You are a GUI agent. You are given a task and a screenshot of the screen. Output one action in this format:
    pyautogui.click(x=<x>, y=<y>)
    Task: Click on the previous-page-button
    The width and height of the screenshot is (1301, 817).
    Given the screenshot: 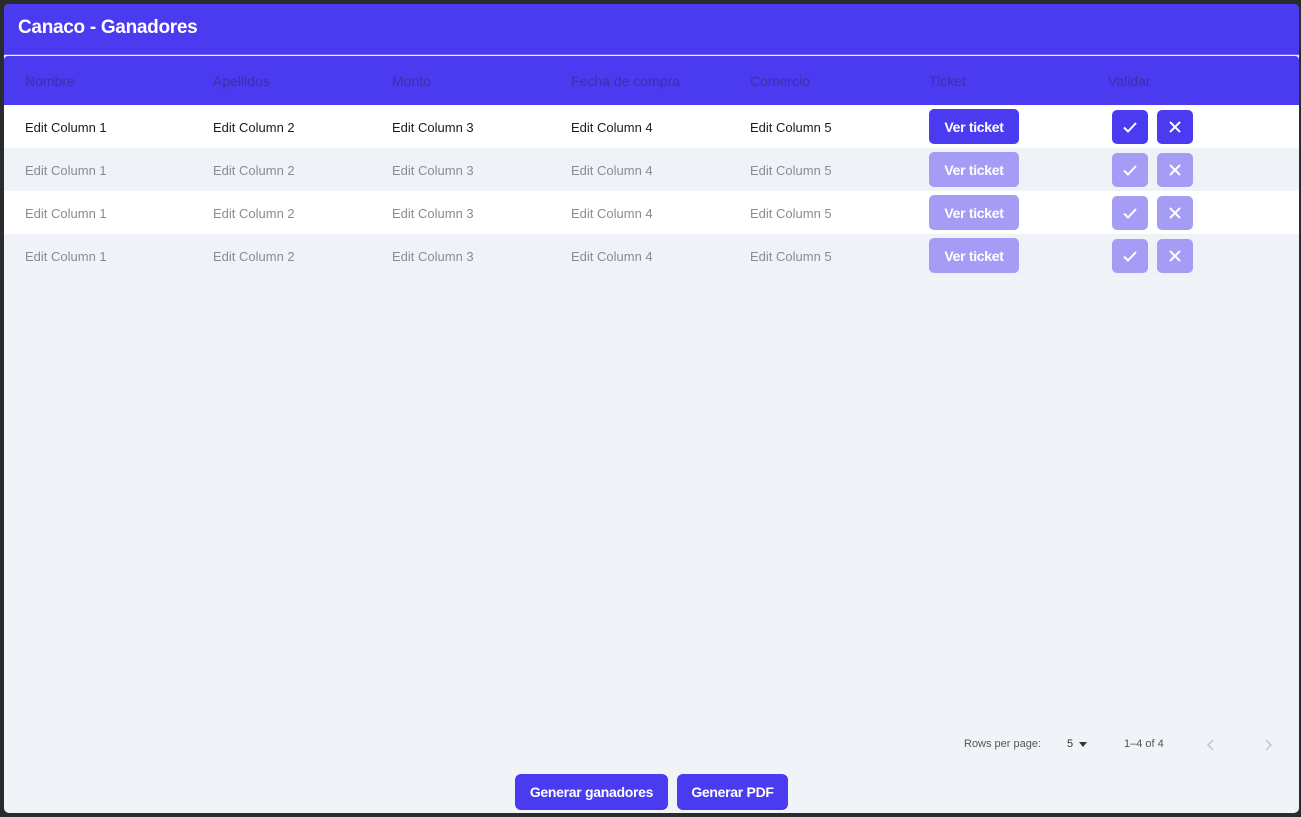 What is the action you would take?
    pyautogui.click(x=1211, y=745)
    